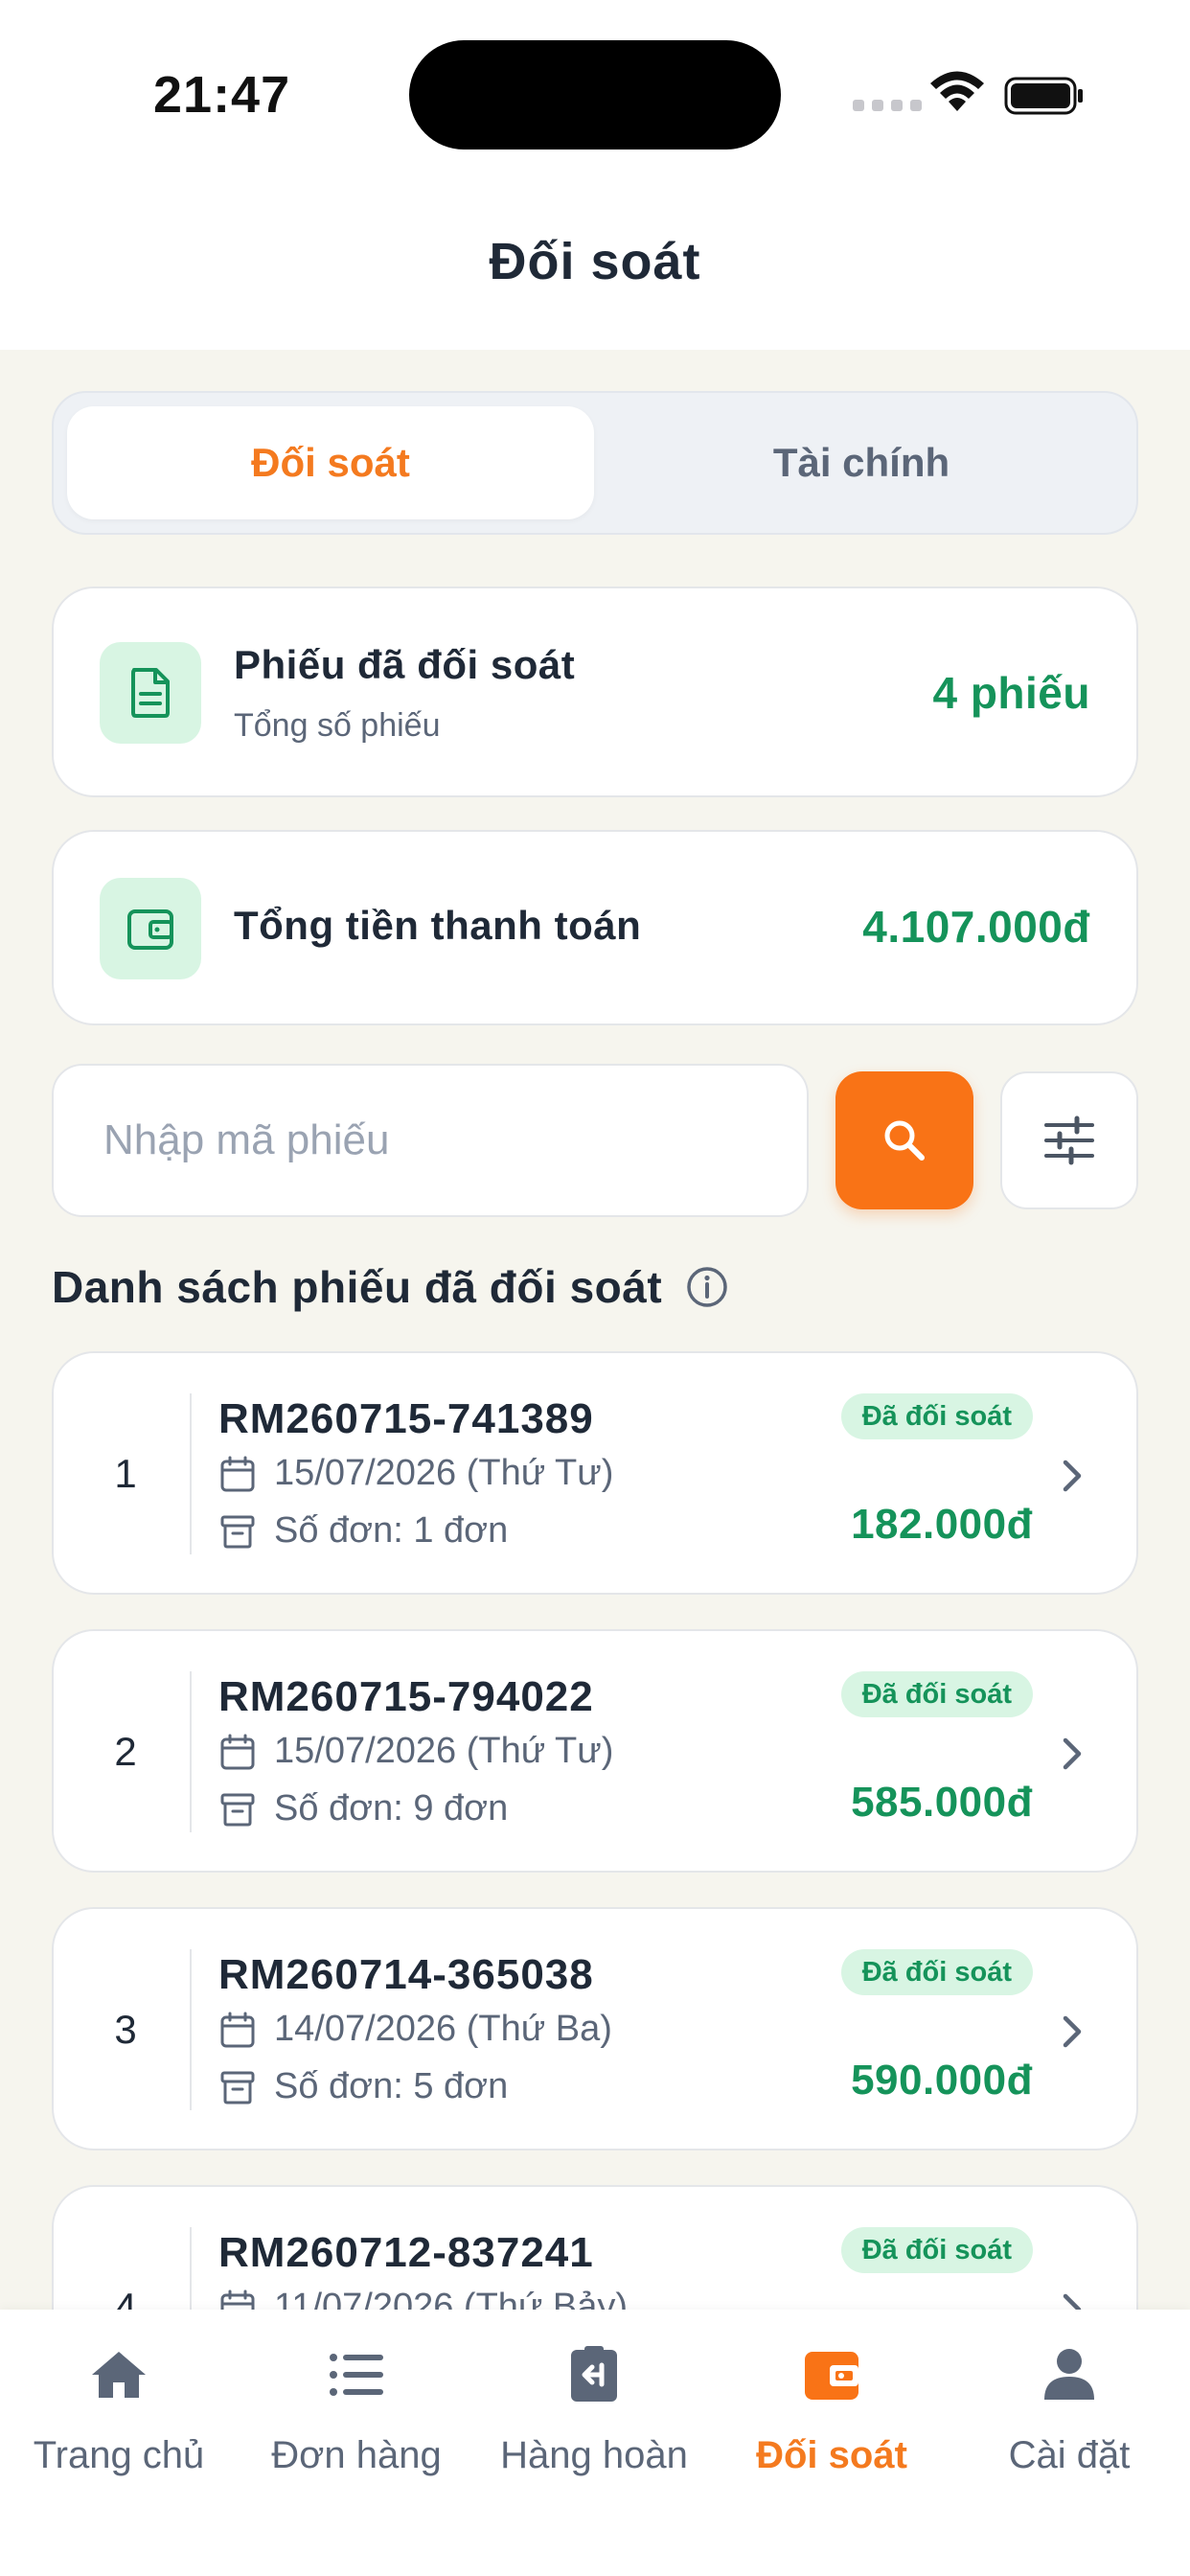 The height and width of the screenshot is (2576, 1190). I want to click on nav-item-settings: Cài đặt, so click(1069, 2410).